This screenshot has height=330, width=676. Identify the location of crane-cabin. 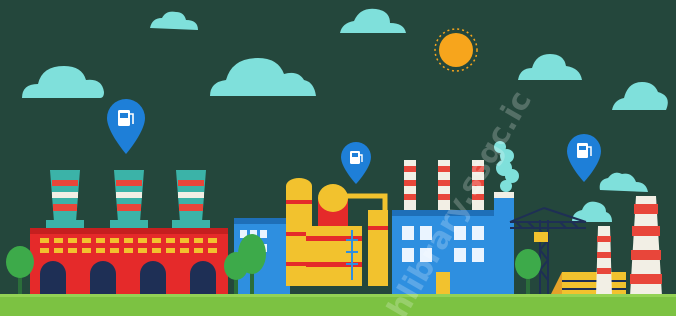
(541, 237).